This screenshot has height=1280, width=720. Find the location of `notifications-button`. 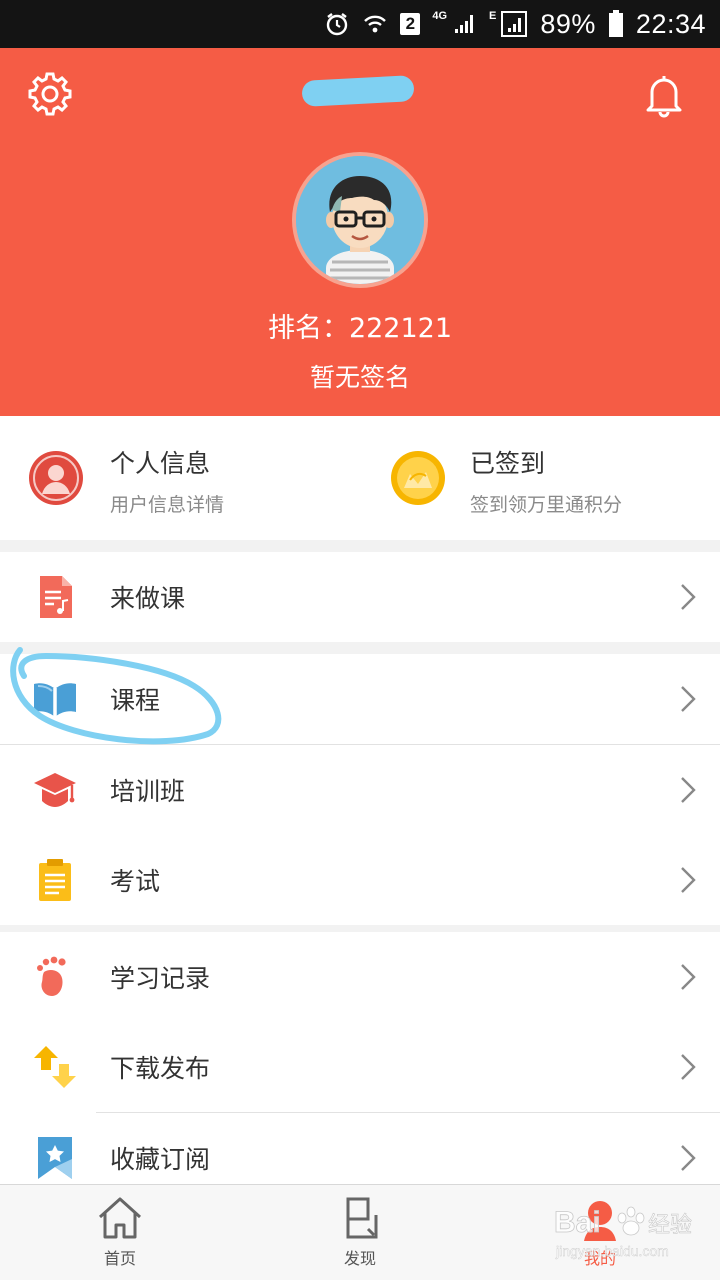

notifications-button is located at coordinates (664, 94).